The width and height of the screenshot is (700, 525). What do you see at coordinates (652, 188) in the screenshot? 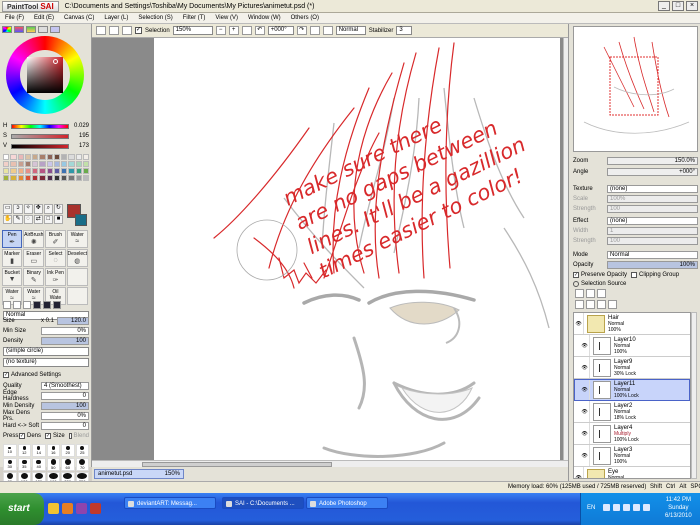
I see `texture-select: (none)` at bounding box center [652, 188].